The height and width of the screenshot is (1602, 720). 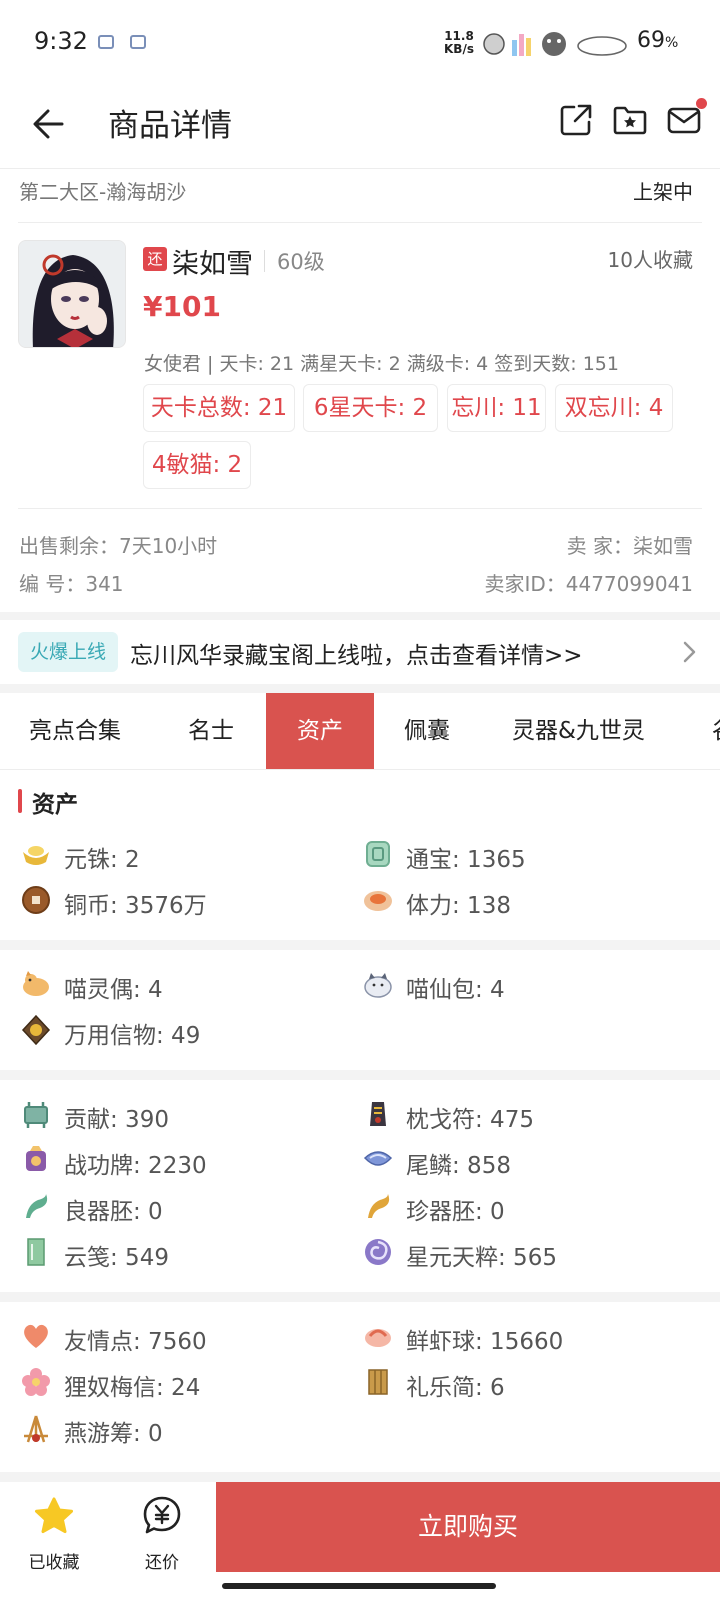 I want to click on server-name: 第二大区-瀚海胡沙, so click(x=103, y=192).